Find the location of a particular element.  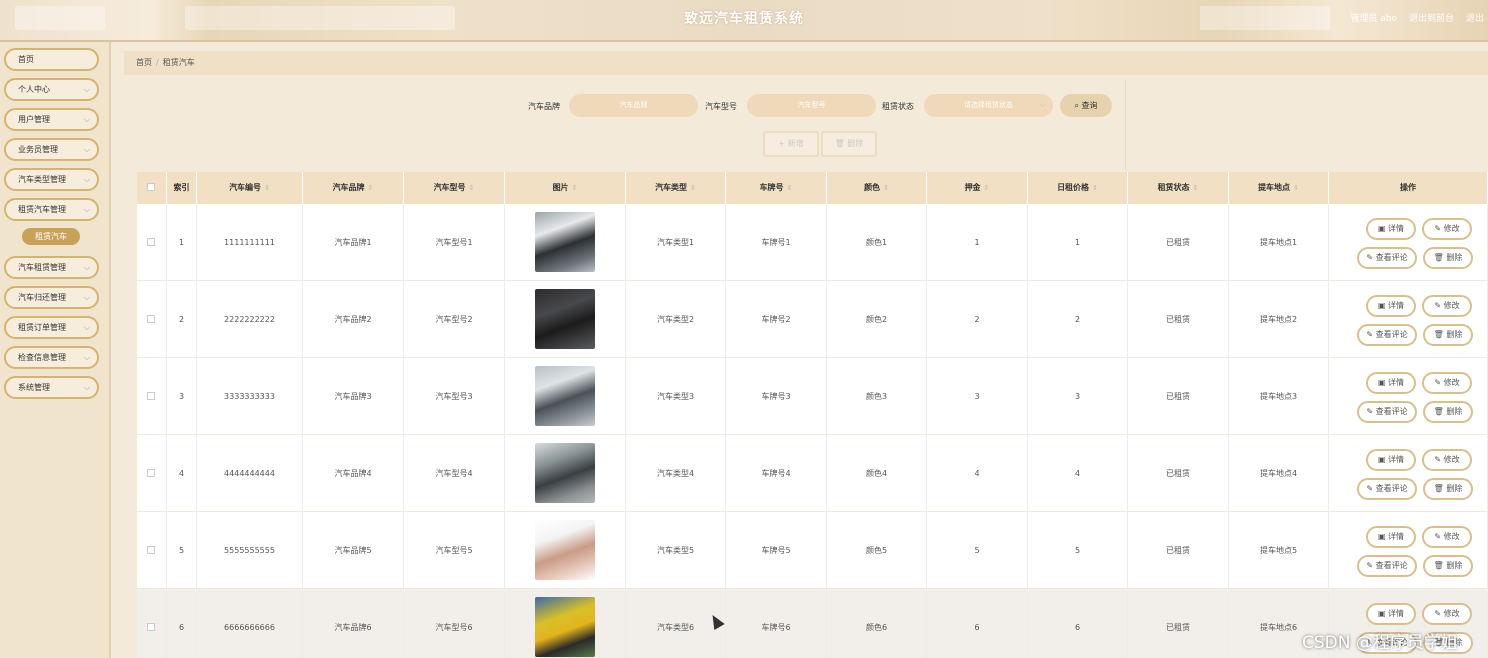

price-cell: 4 is located at coordinates (1078, 473).